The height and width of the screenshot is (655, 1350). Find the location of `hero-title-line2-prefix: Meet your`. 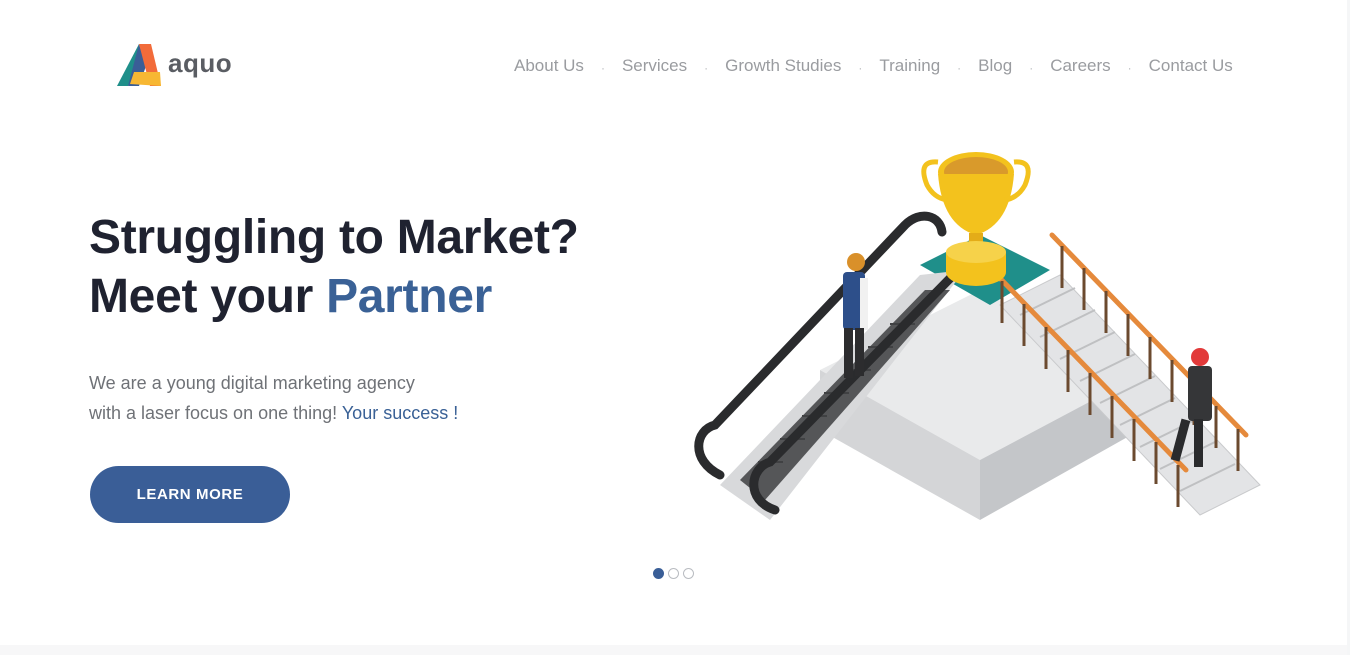

hero-title-line2-prefix: Meet your is located at coordinates (208, 296).